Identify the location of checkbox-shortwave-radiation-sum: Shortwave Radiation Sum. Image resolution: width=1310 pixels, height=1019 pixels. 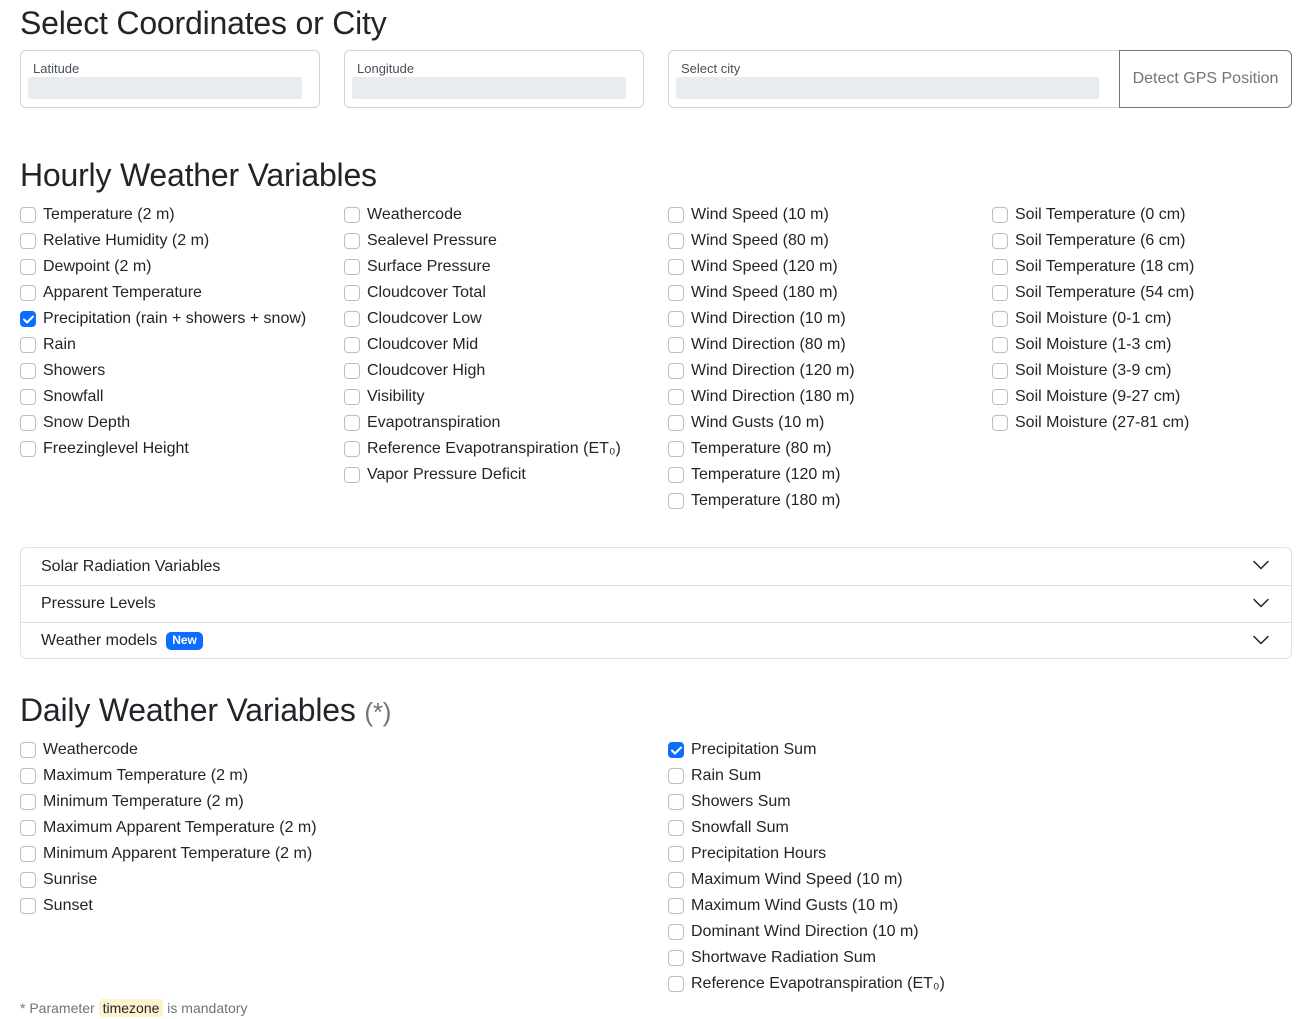
(806, 958).